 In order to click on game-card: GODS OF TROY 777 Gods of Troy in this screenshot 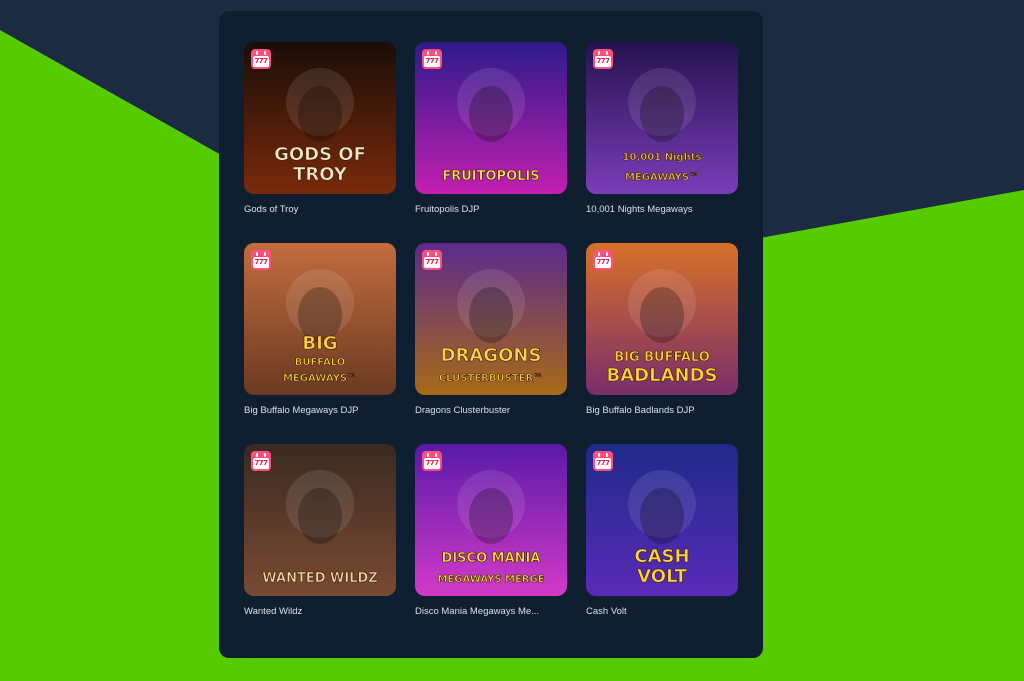, I will do `click(320, 142)`.